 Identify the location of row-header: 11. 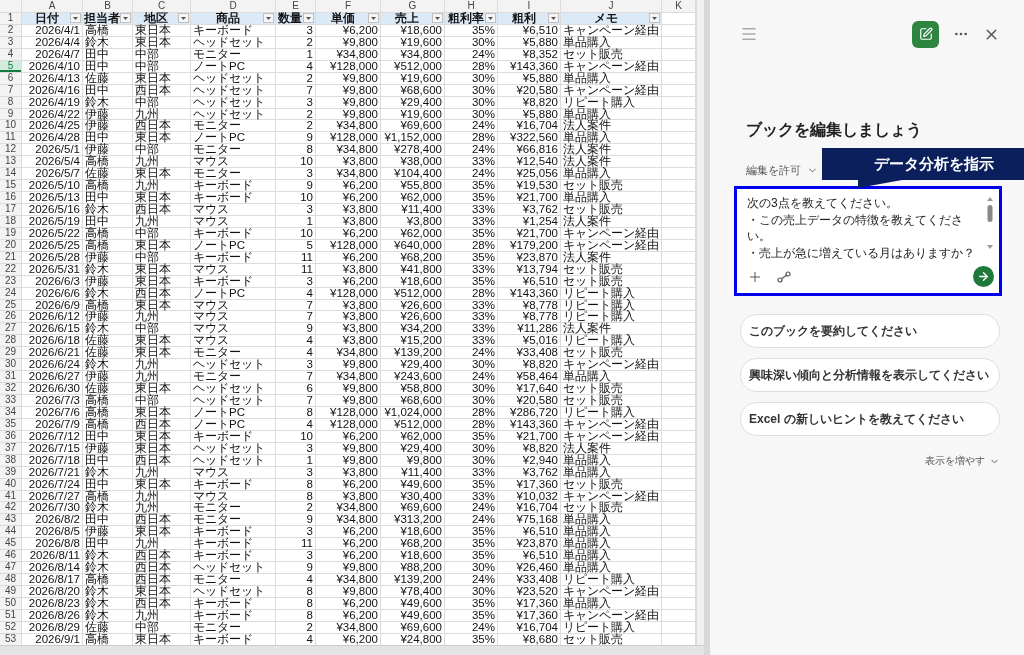
(11, 138).